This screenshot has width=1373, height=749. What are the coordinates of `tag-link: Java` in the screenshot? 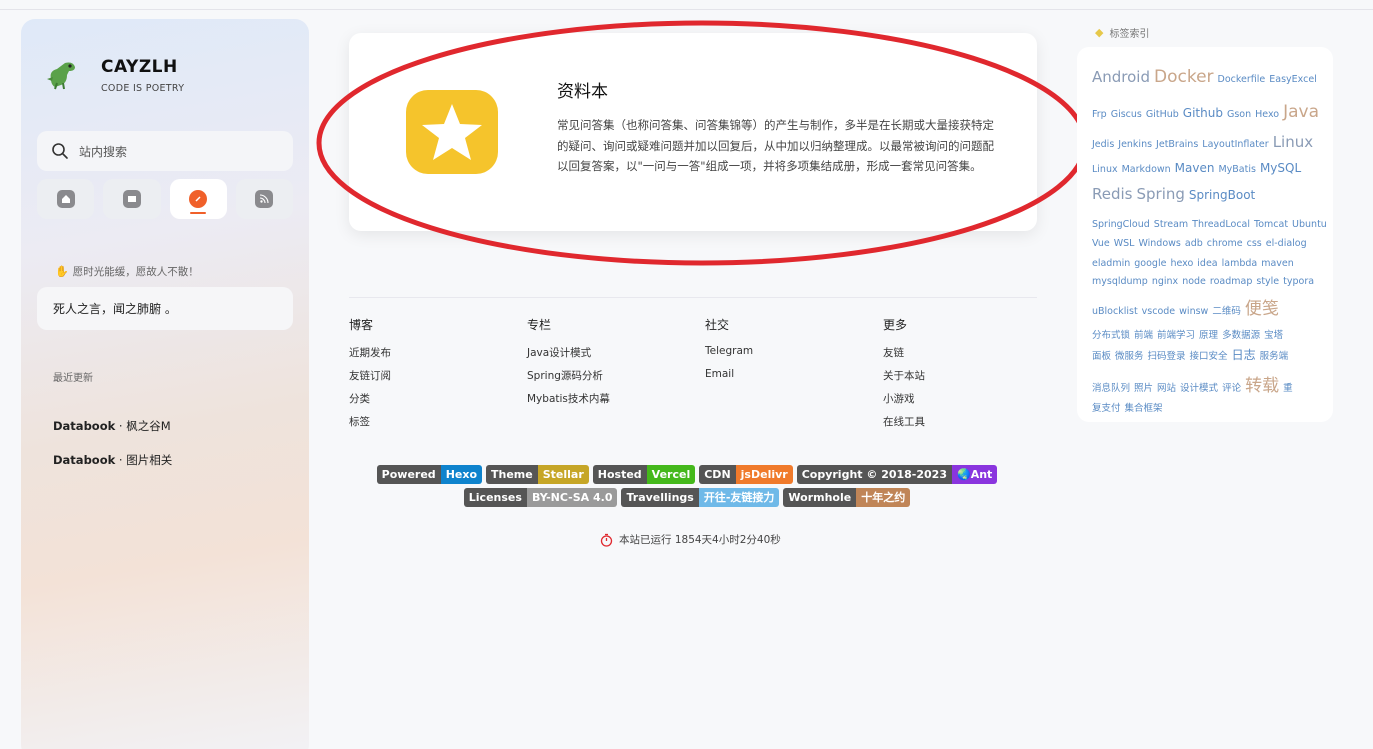 It's located at (1301, 112).